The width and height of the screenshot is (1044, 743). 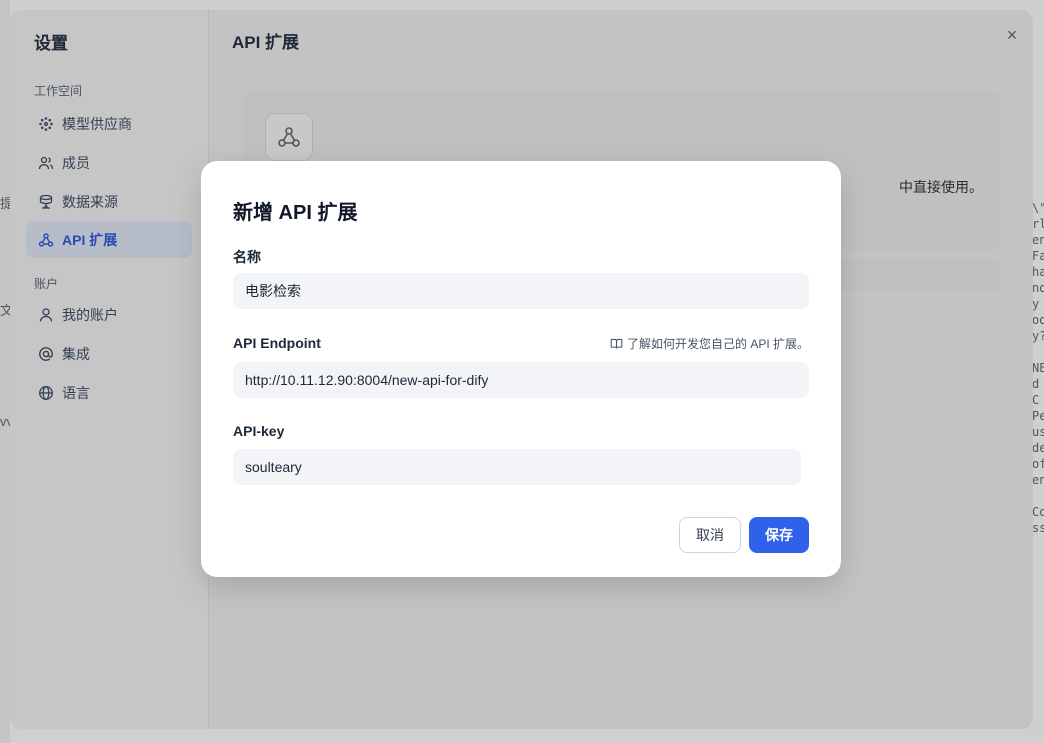 What do you see at coordinates (46, 124) in the screenshot?
I see `model-provider-icon` at bounding box center [46, 124].